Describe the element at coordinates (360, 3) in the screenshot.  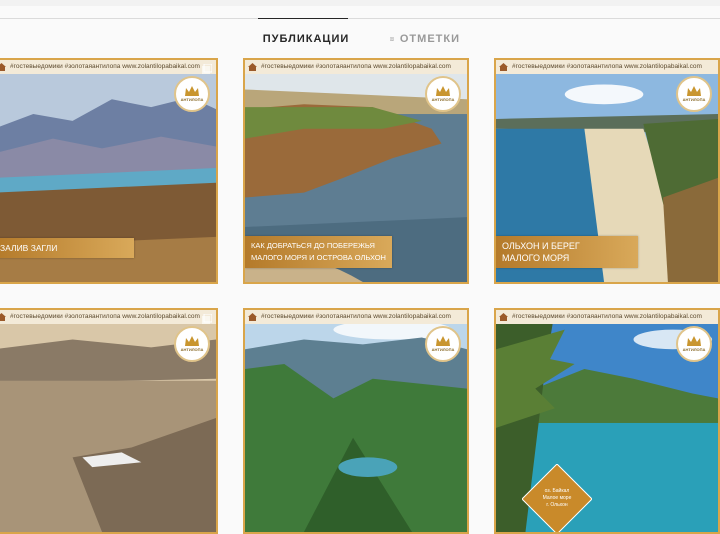
I see `header-strip` at that location.